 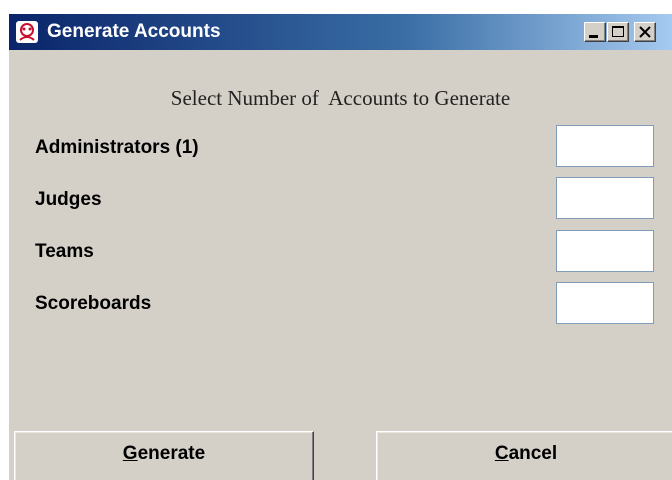 What do you see at coordinates (605, 146) in the screenshot?
I see `administrators-input` at bounding box center [605, 146].